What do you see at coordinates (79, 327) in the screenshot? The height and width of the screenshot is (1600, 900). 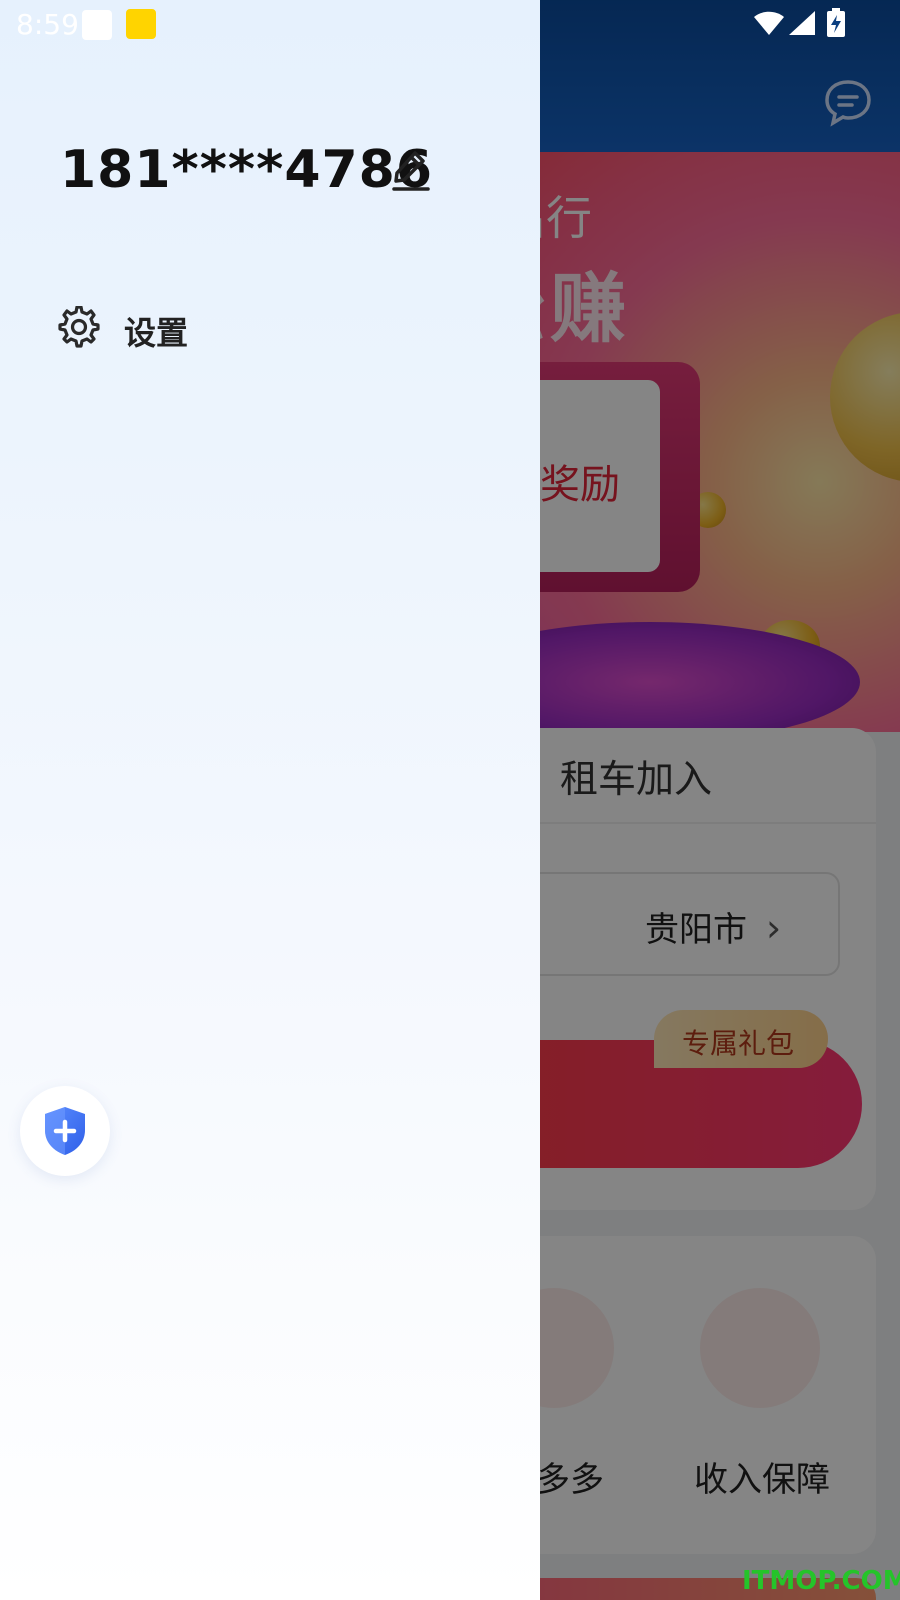 I see `gear-icon` at bounding box center [79, 327].